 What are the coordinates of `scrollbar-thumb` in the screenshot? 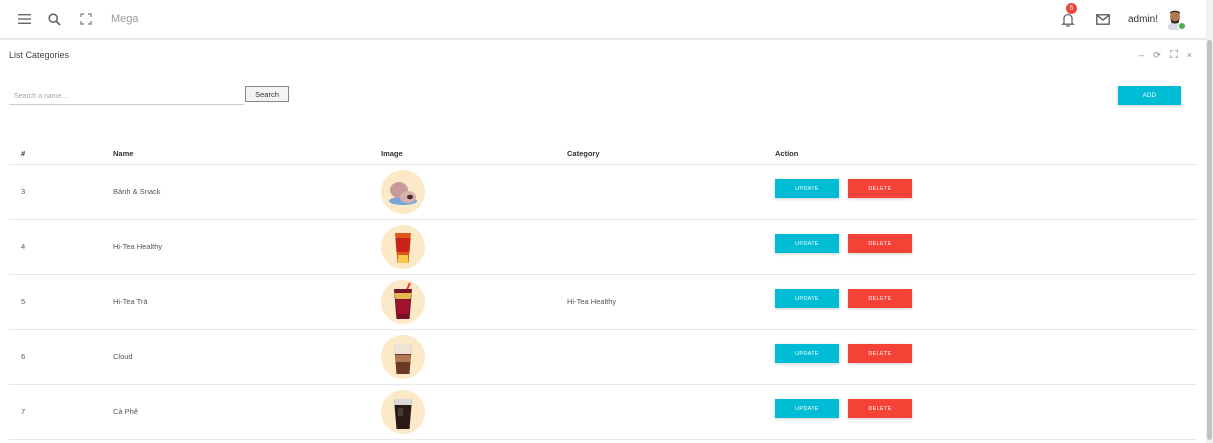 It's located at (1209, 240).